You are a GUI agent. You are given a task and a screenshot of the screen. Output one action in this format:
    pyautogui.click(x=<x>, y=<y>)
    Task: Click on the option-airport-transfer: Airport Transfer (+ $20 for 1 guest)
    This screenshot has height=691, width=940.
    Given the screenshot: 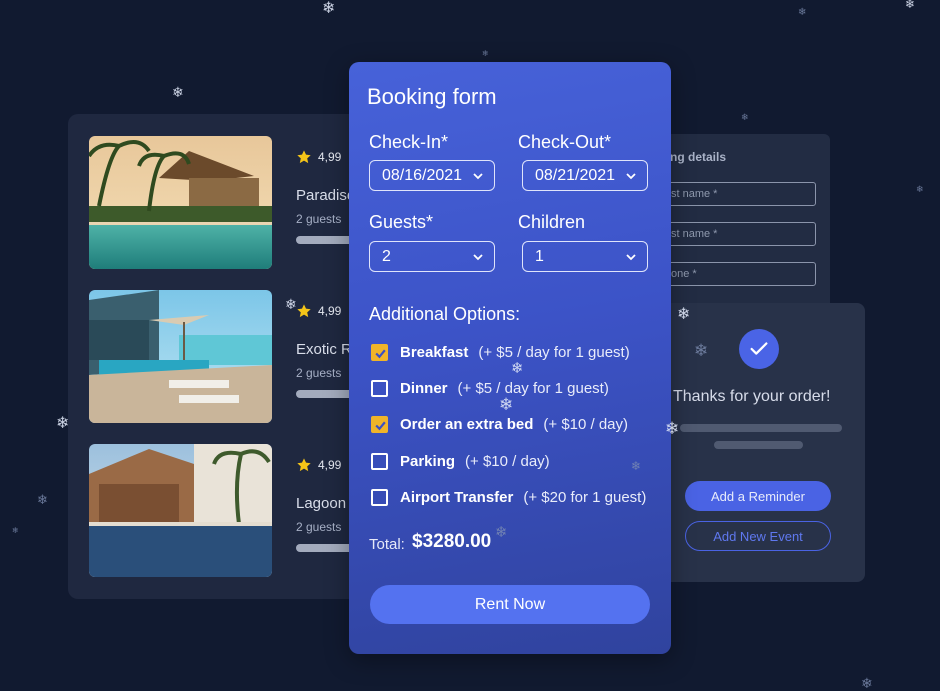 What is the action you would take?
    pyautogui.click(x=508, y=497)
    